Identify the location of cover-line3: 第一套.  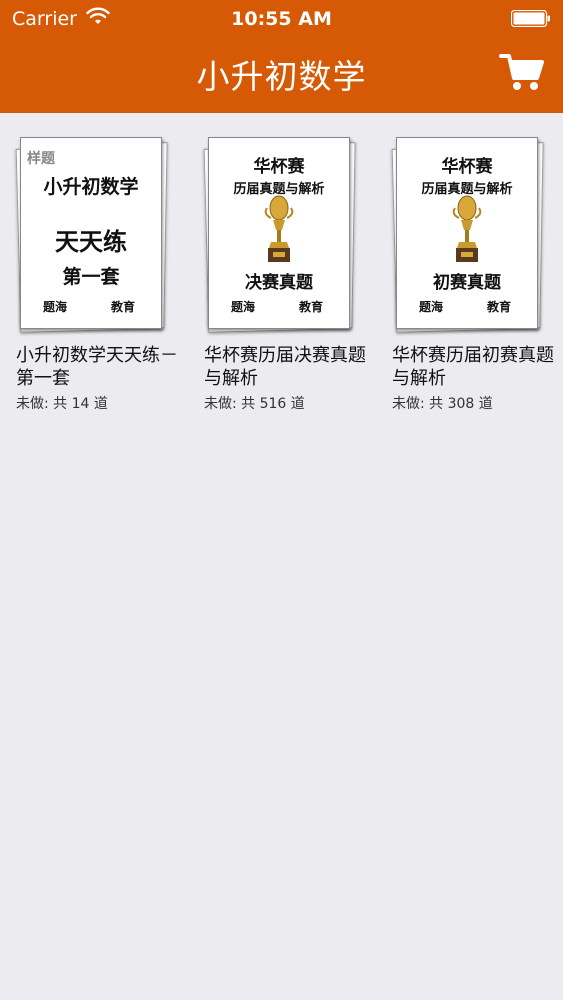
(91, 277).